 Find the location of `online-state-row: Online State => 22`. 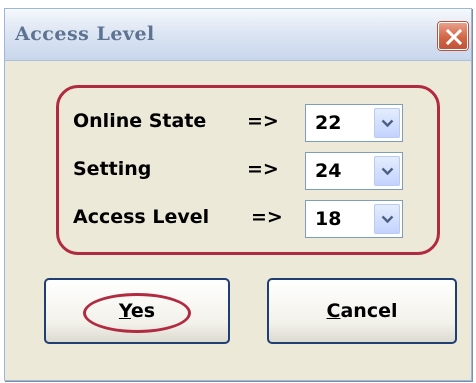

online-state-row: Online State => 22 is located at coordinates (253, 123).